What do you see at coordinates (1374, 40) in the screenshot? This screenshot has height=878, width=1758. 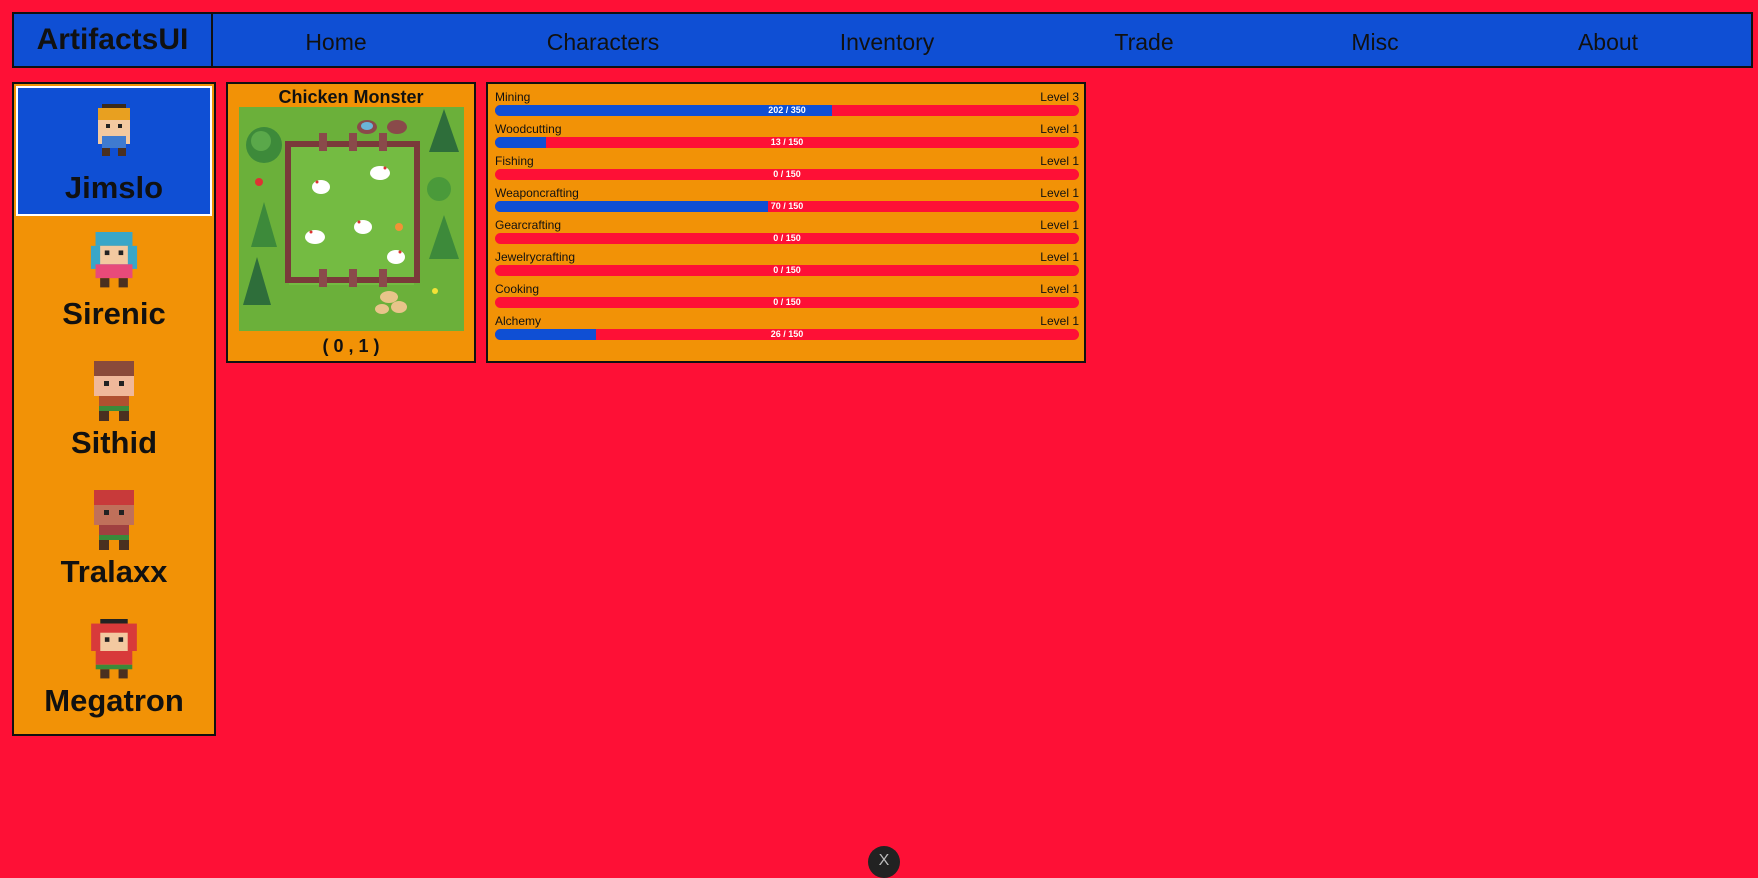 I see `nav-misc: Misc` at bounding box center [1374, 40].